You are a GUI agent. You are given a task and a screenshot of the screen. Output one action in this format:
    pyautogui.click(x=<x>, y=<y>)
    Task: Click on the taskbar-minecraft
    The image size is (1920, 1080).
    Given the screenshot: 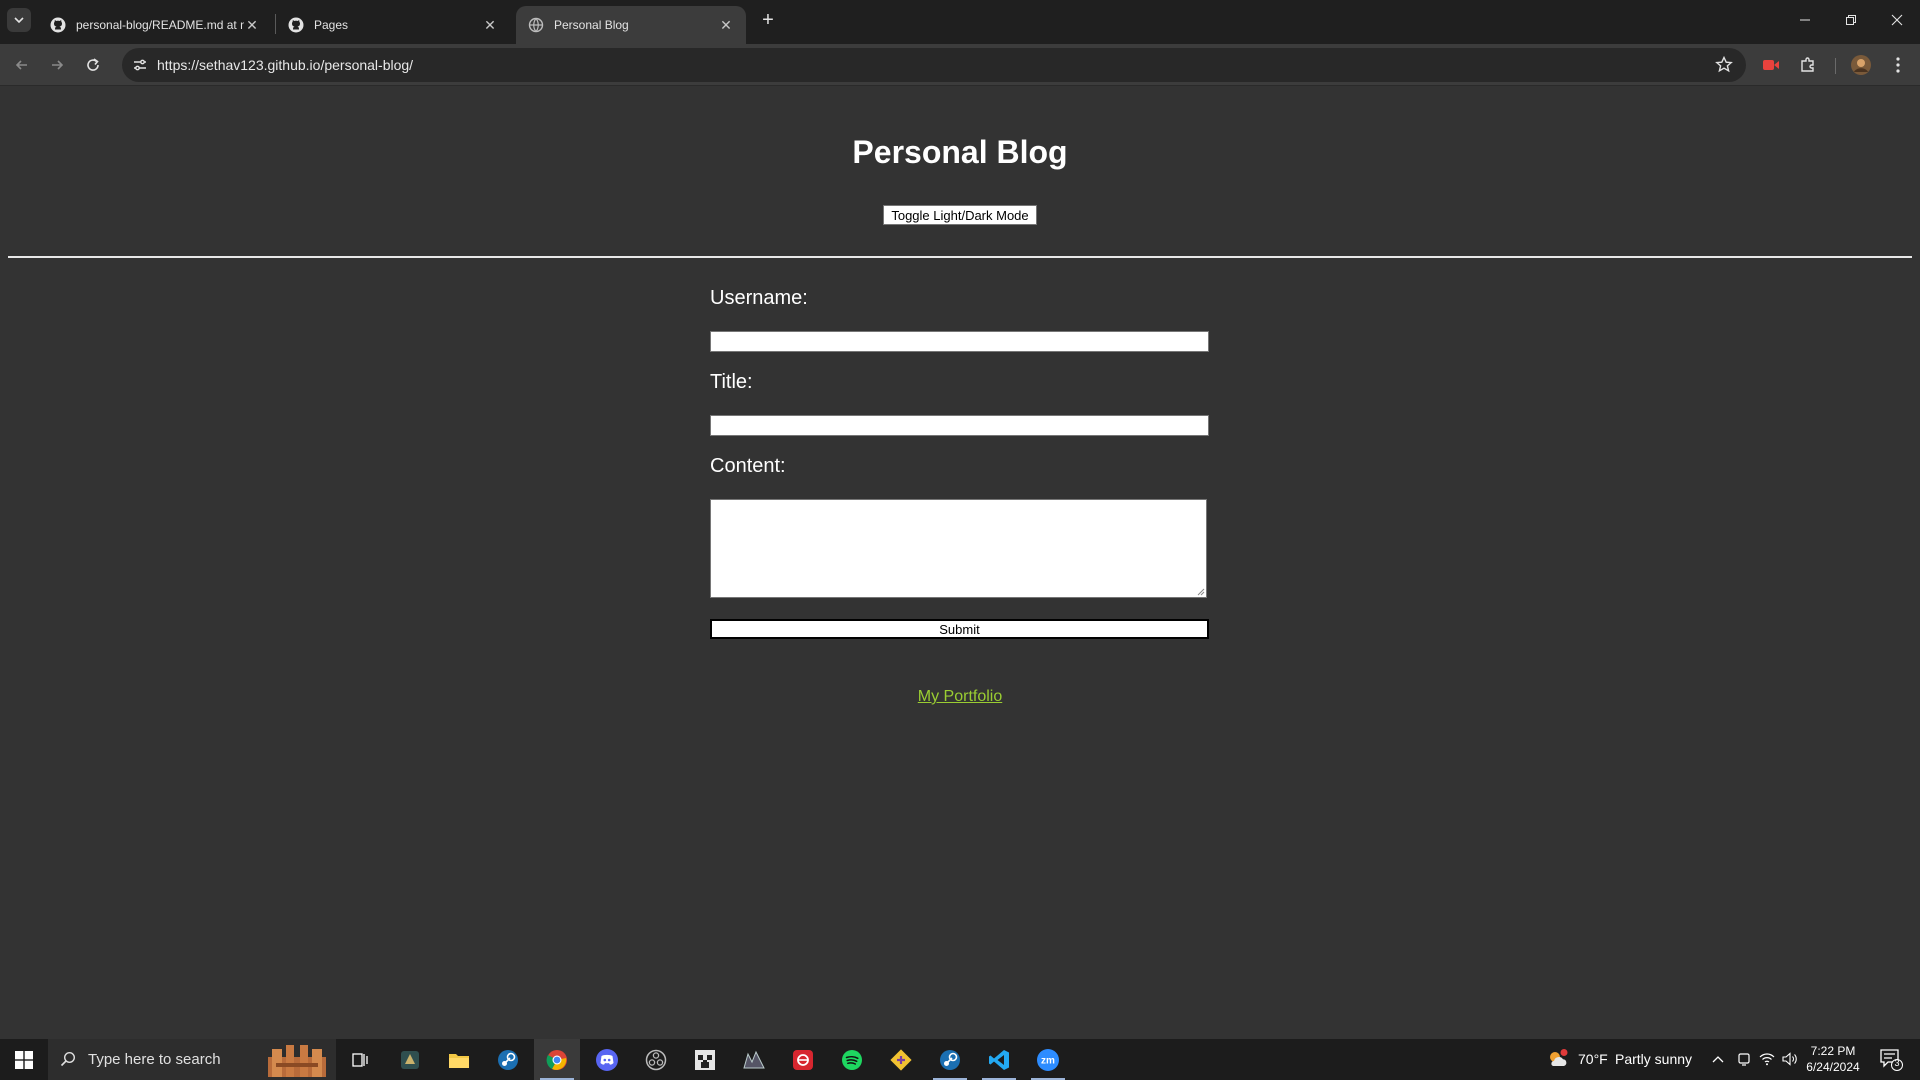 What is the action you would take?
    pyautogui.click(x=705, y=1059)
    